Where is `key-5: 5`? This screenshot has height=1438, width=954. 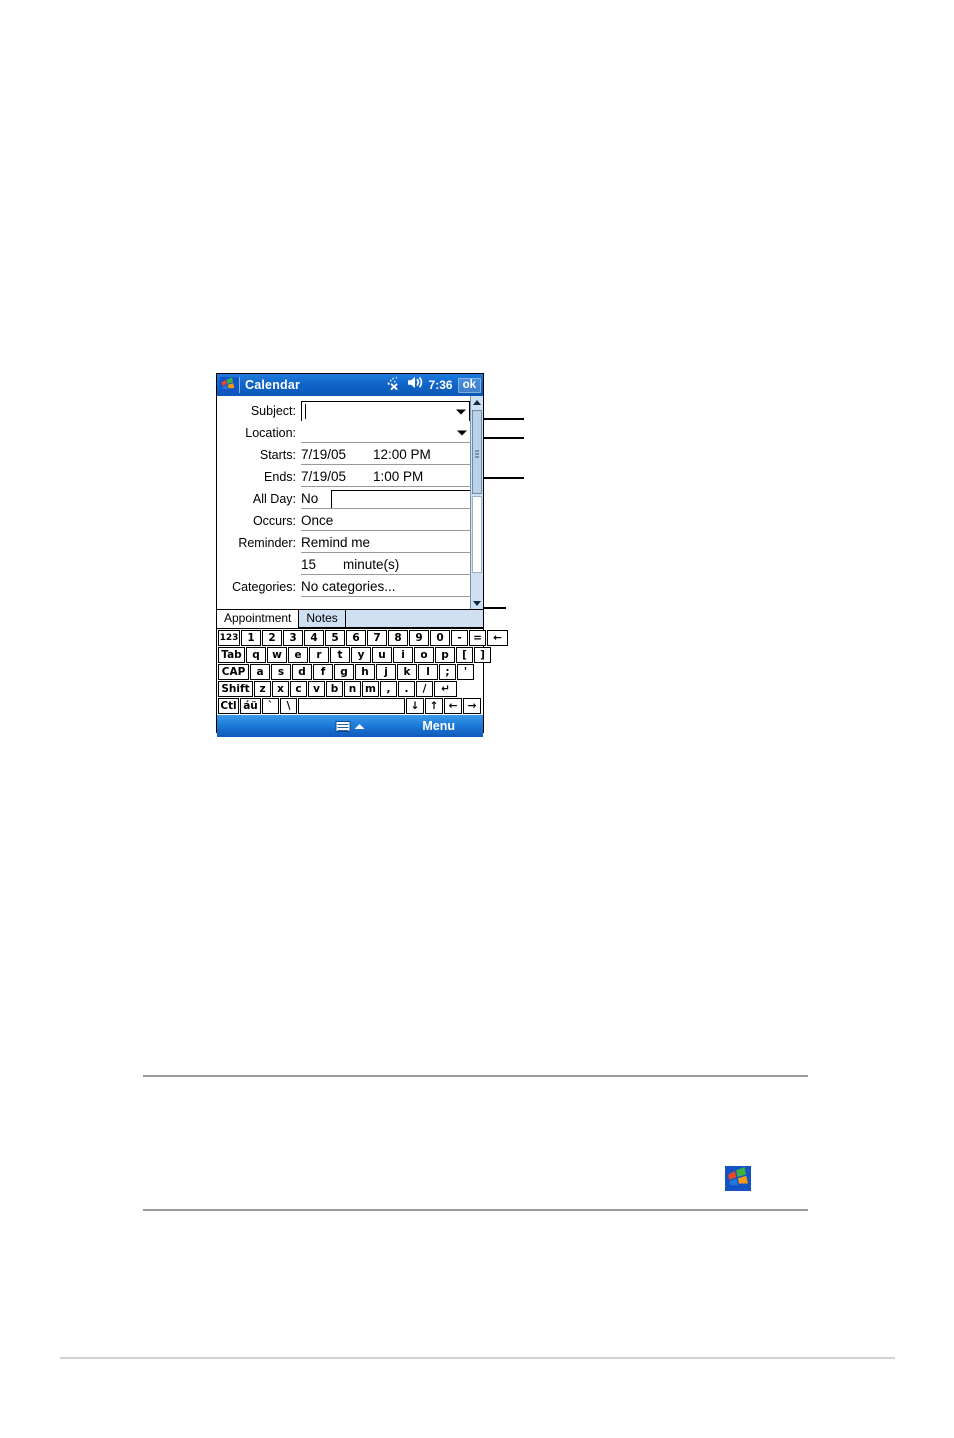 key-5: 5 is located at coordinates (335, 638).